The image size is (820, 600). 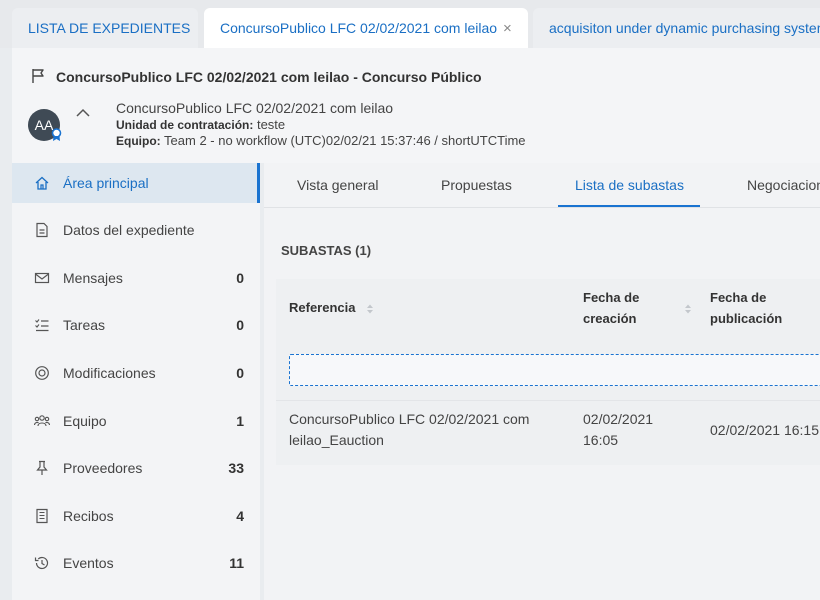 I want to click on cell-fecha-creacion: 02/02/2021 16:05, so click(x=618, y=430).